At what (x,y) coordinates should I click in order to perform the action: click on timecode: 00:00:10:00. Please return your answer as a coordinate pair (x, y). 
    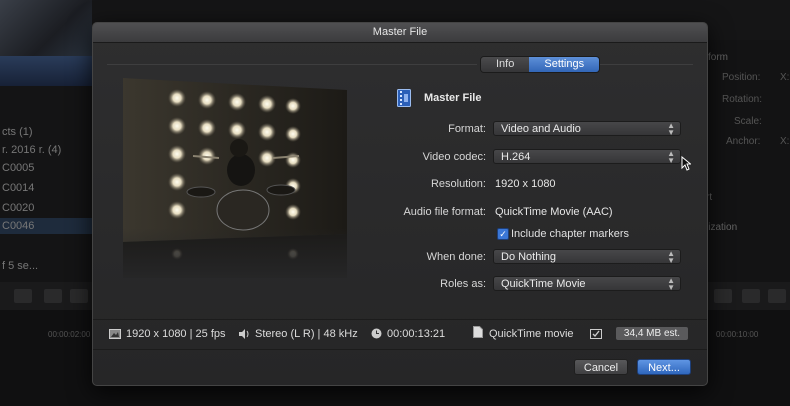
    Looking at the image, I should click on (737, 334).